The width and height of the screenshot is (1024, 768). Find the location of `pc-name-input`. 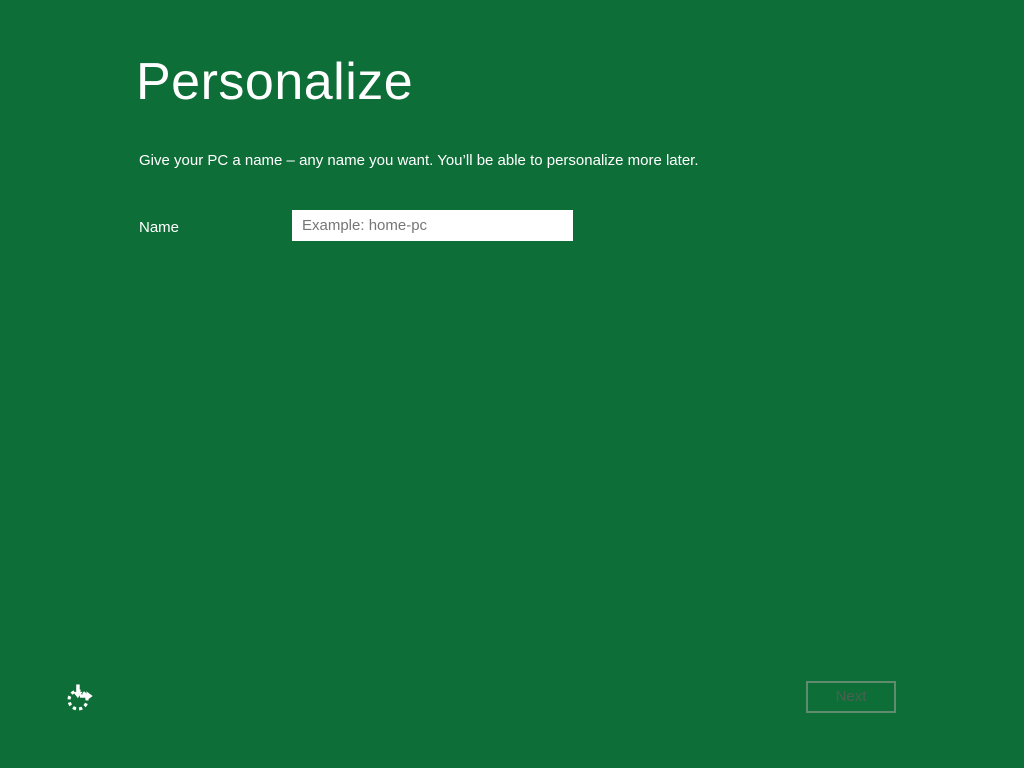

pc-name-input is located at coordinates (432, 225).